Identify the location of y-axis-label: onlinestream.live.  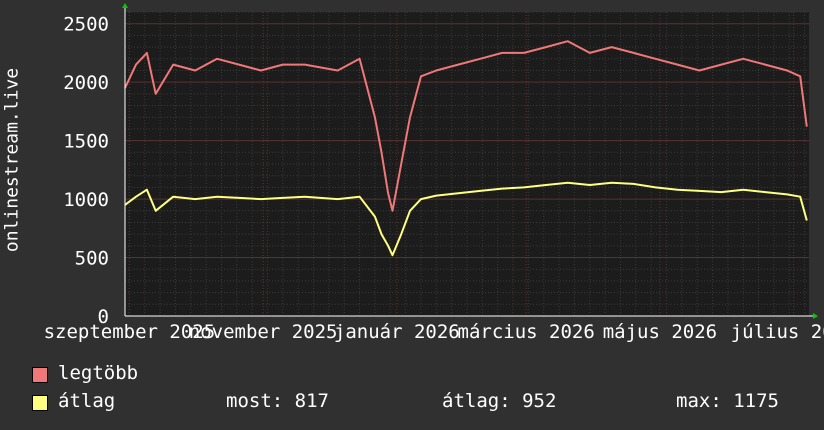
(12, 160).